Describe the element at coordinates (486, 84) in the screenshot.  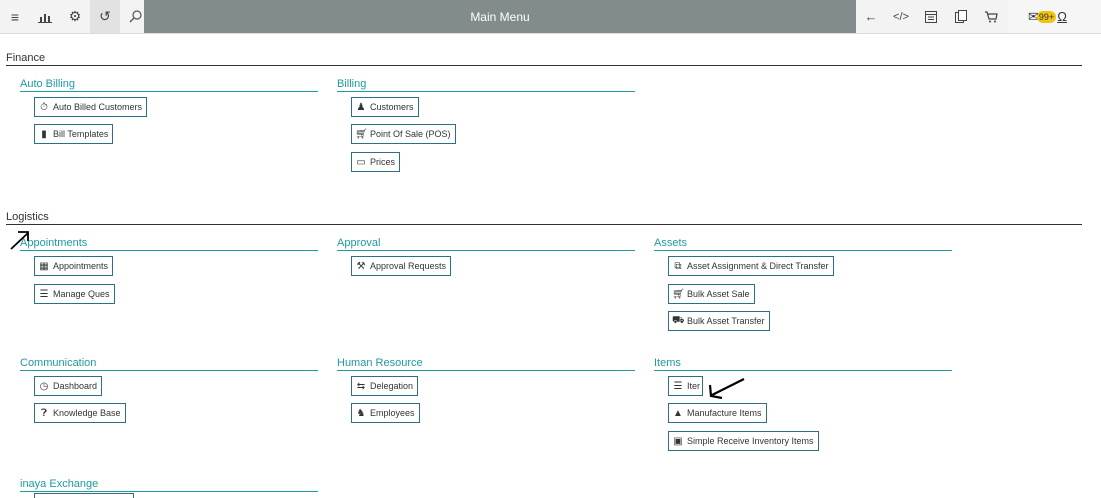
I see `group-billing: Billing` at that location.